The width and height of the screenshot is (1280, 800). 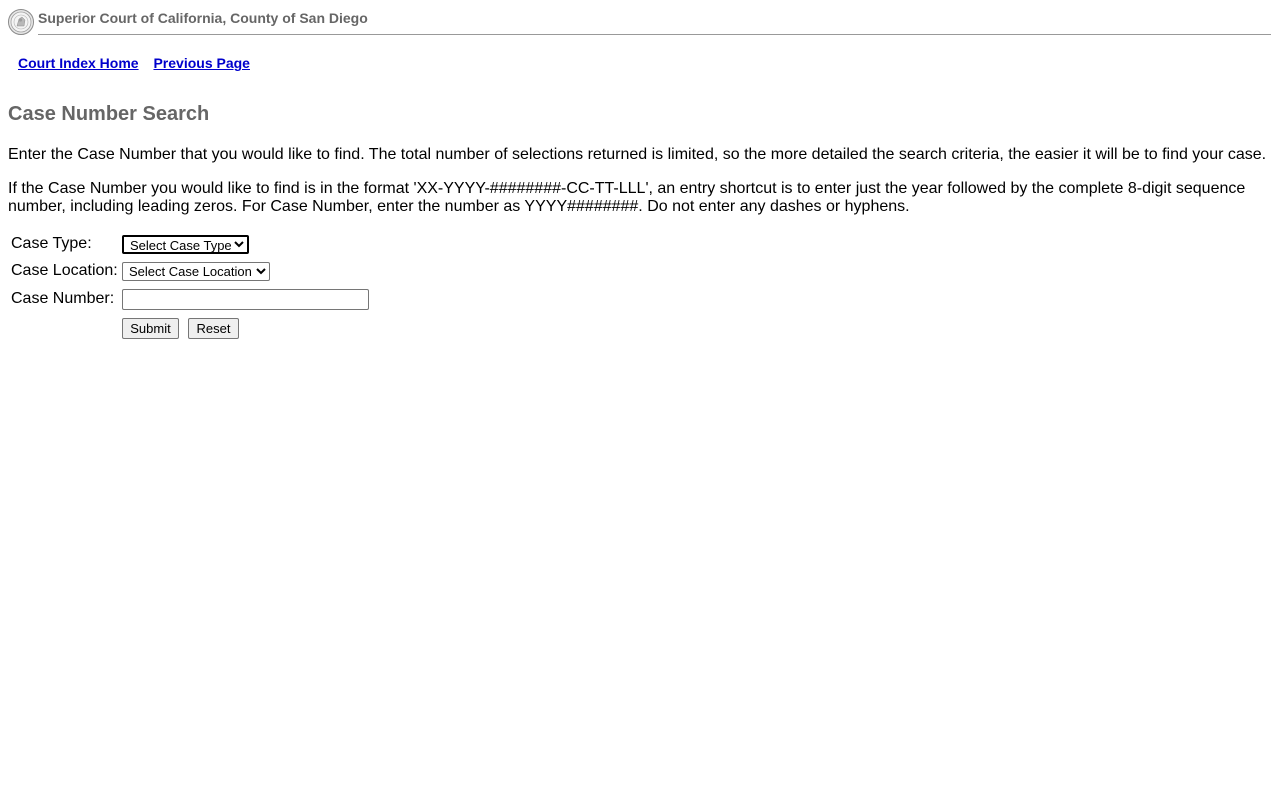 What do you see at coordinates (150, 328) in the screenshot?
I see `submit-button: Submit` at bounding box center [150, 328].